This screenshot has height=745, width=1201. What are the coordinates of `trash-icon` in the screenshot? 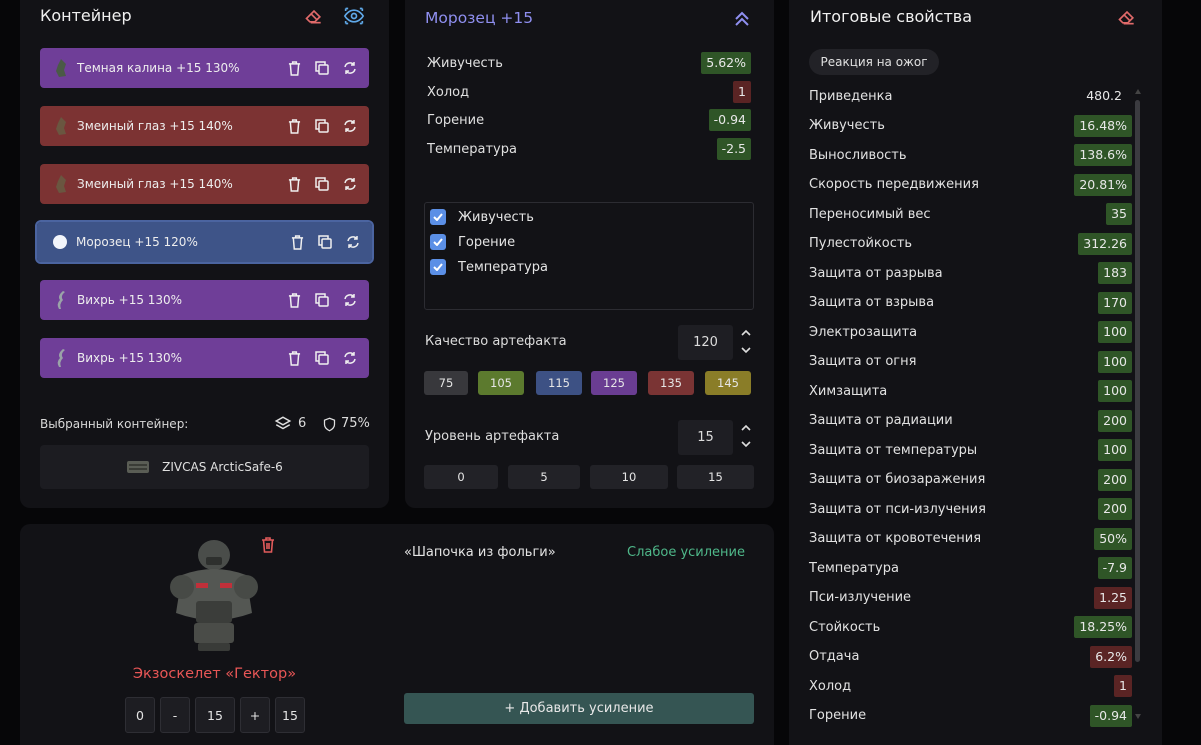 It's located at (268, 545).